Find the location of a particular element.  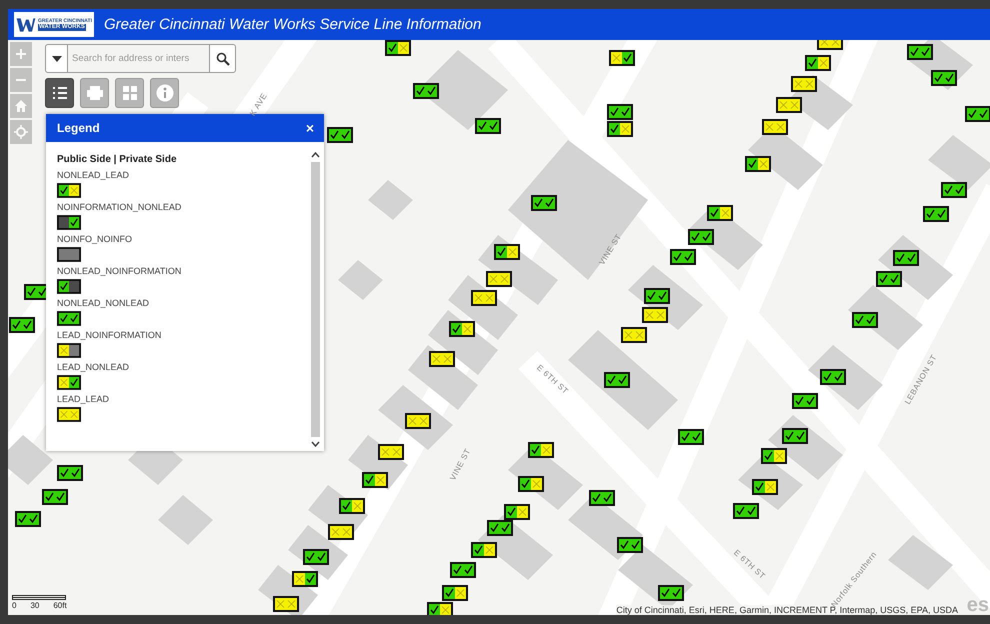

basemap-button is located at coordinates (129, 93).